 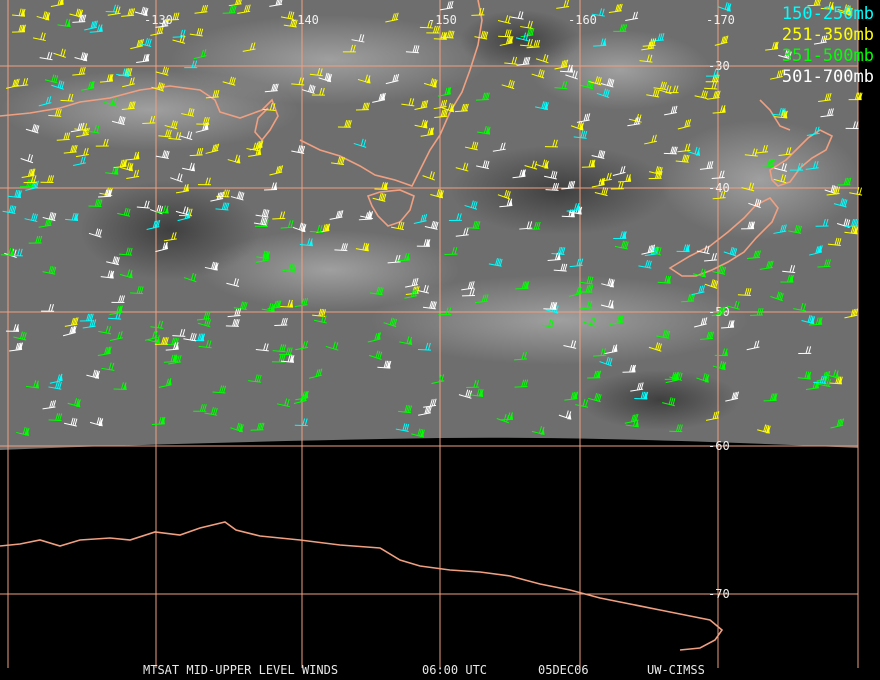 I want to click on pressure-legend: 150-250mb 251-350mb 351-500mb 501-700mb, so click(x=828, y=46).